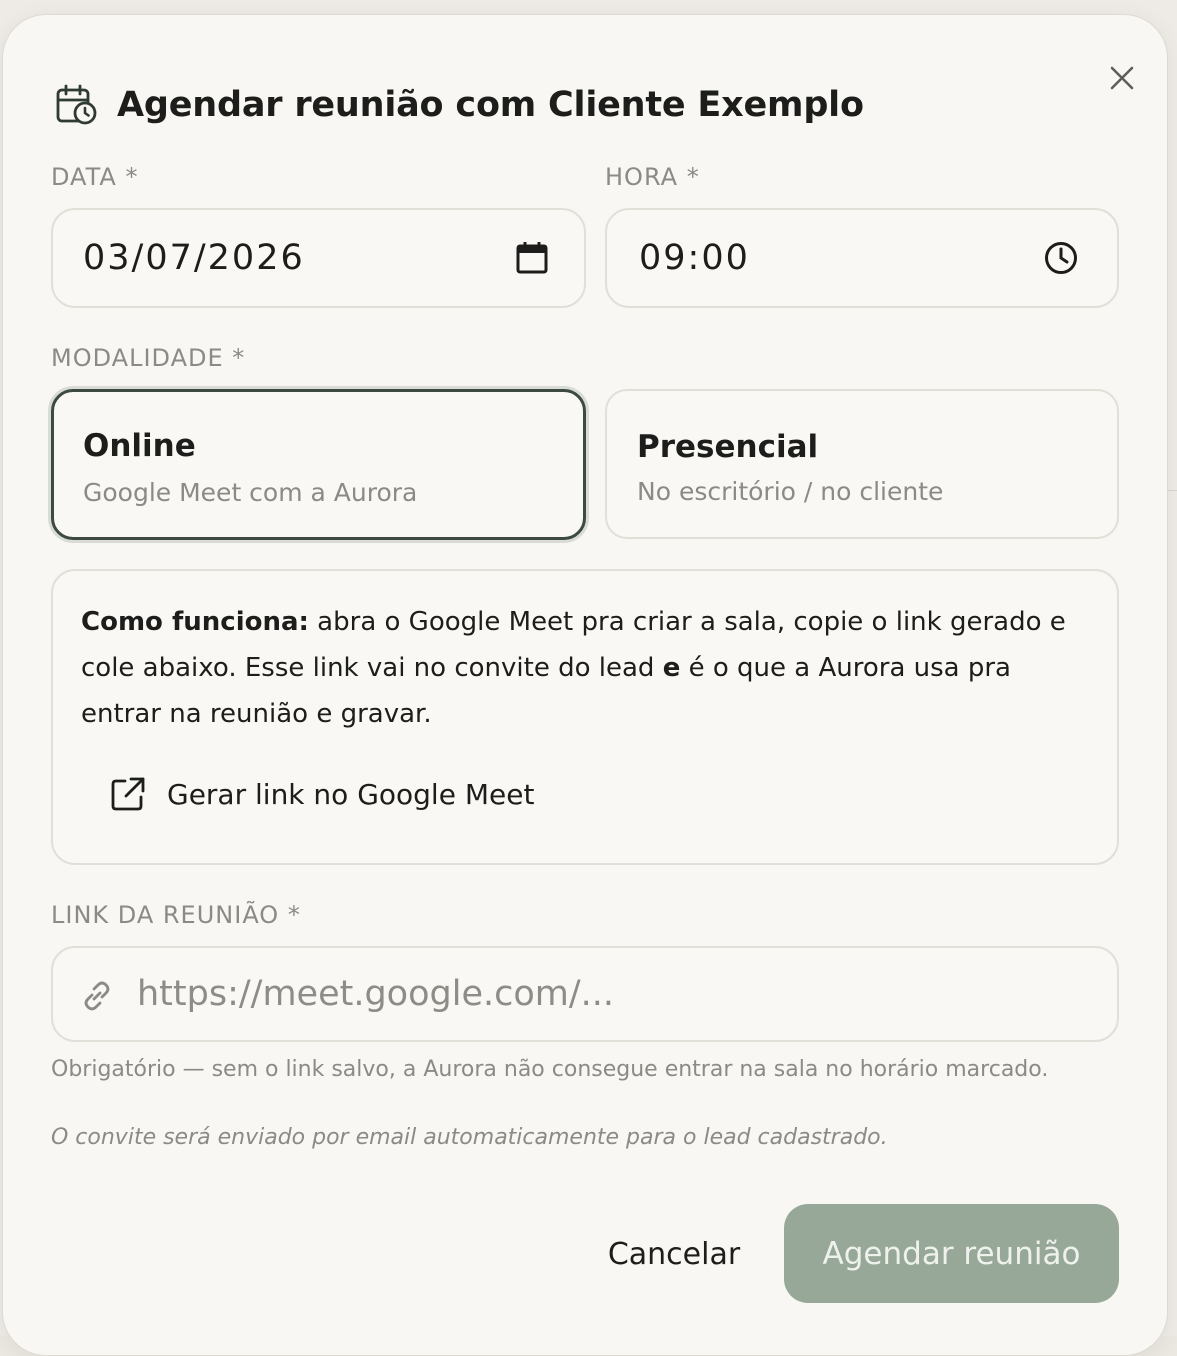 Image resolution: width=1177 pixels, height=1356 pixels. Describe the element at coordinates (951, 1253) in the screenshot. I see `schedule-meeting-button: Agendar reunião` at that location.